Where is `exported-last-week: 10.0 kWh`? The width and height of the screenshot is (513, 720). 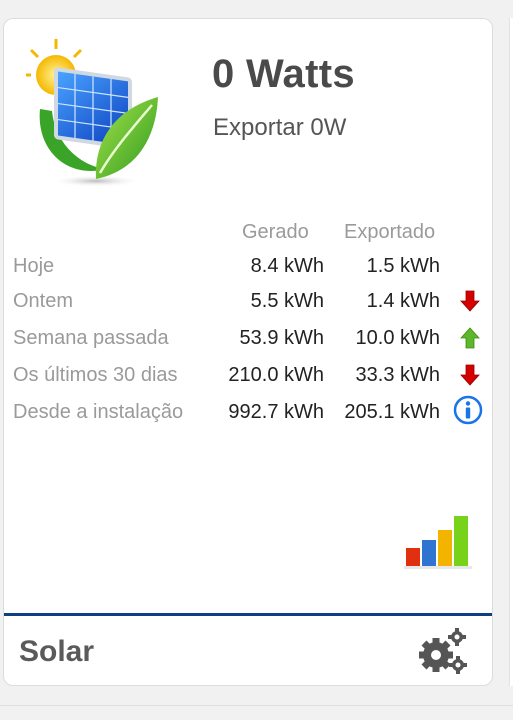
exported-last-week: 10.0 kWh is located at coordinates (397, 338).